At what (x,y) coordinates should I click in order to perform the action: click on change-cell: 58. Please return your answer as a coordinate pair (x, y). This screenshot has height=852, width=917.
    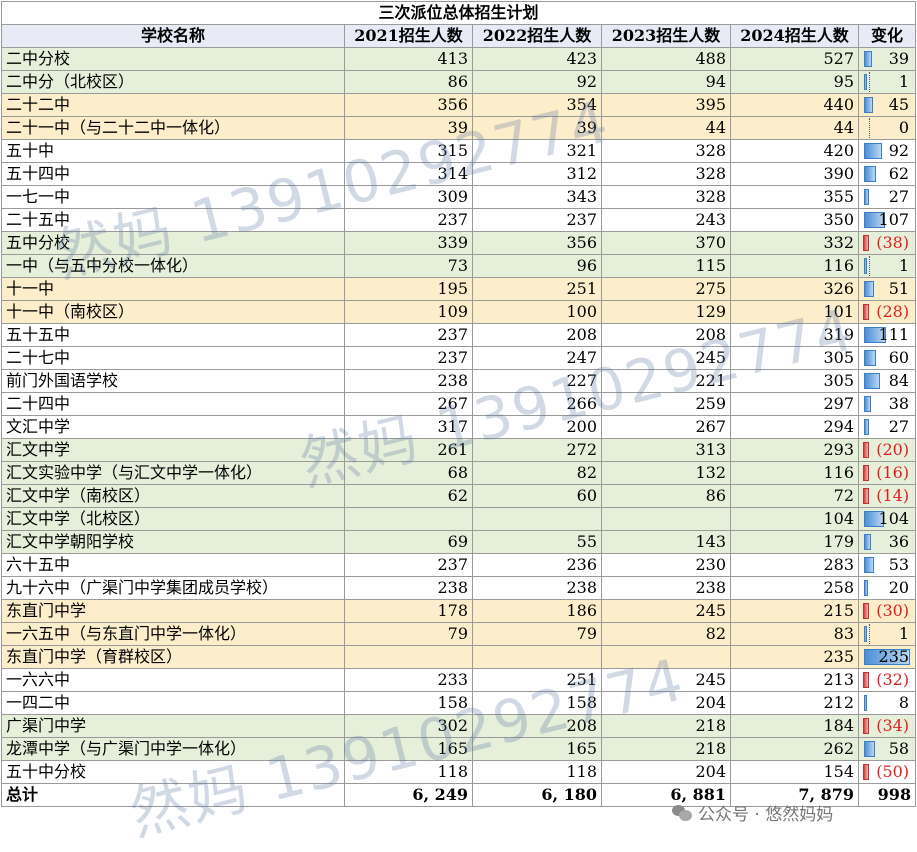
    Looking at the image, I should click on (887, 749).